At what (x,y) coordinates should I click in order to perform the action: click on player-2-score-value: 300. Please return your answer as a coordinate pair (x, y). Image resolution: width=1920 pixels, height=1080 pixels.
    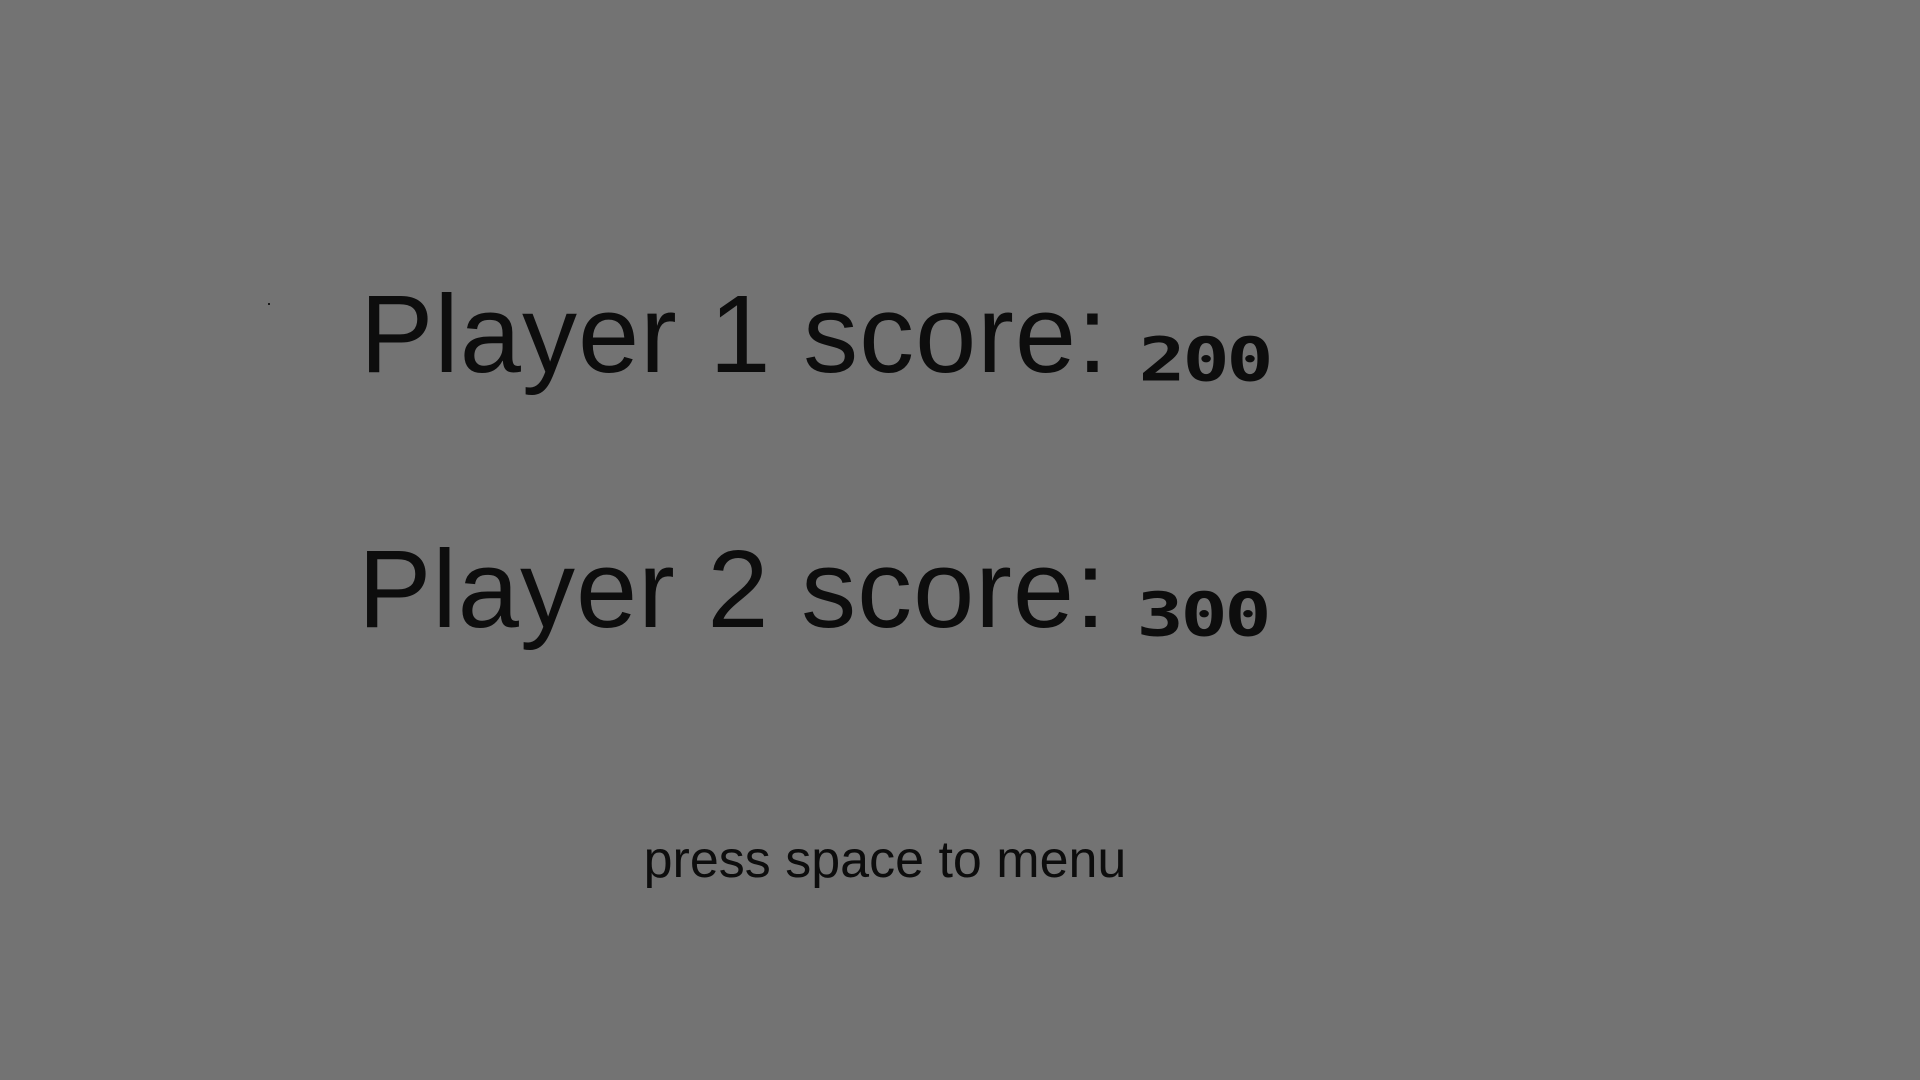
    Looking at the image, I should click on (1204, 615).